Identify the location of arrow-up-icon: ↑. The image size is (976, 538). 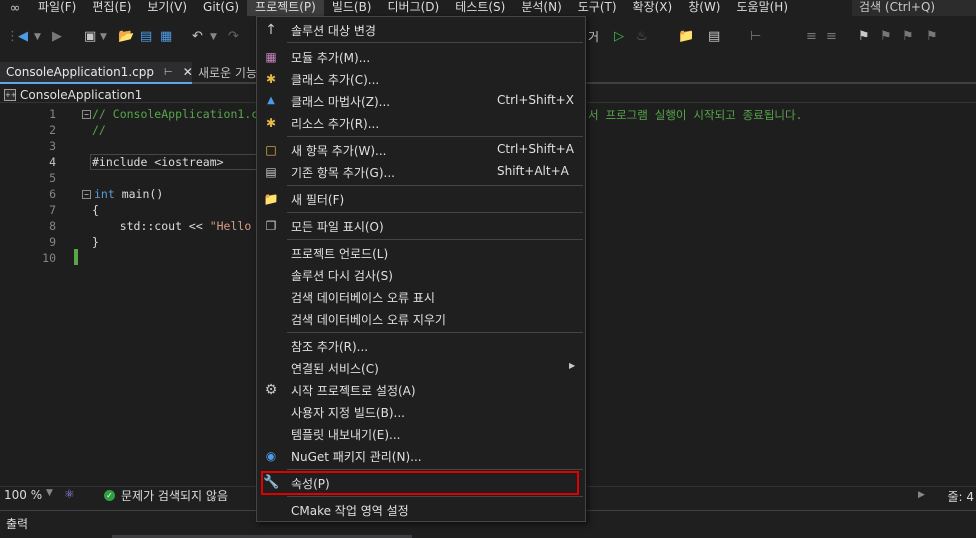
(271, 30).